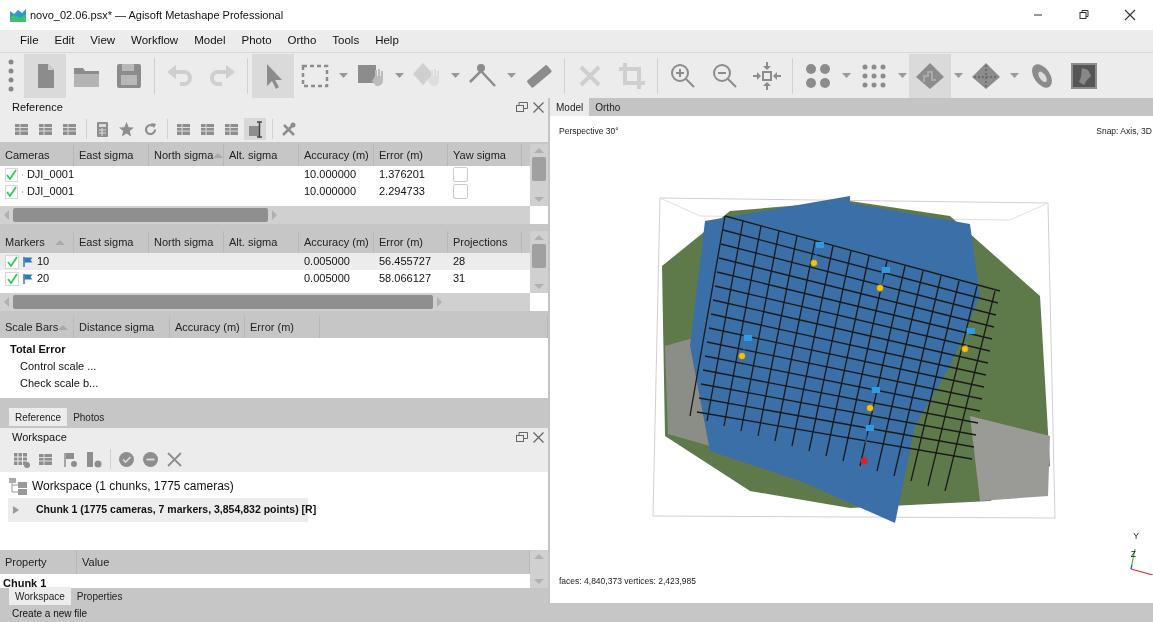  Describe the element at coordinates (50, 614) in the screenshot. I see `status-text: Create a new file` at that location.